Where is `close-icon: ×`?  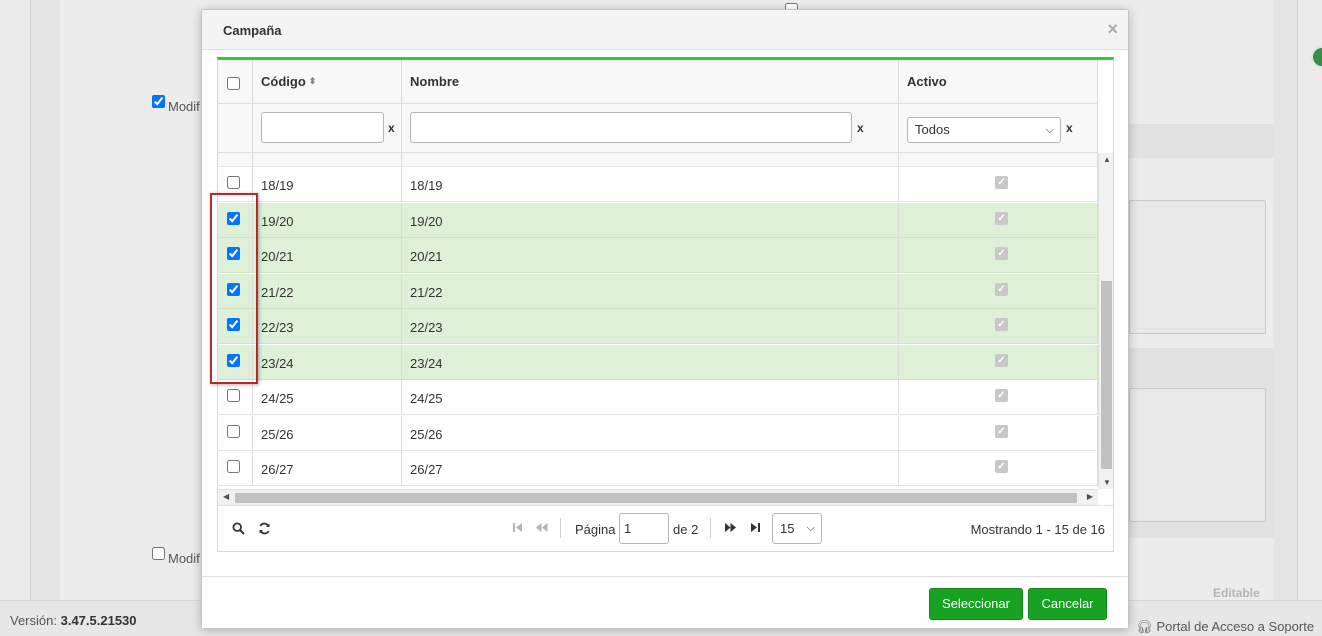 close-icon: × is located at coordinates (1112, 29).